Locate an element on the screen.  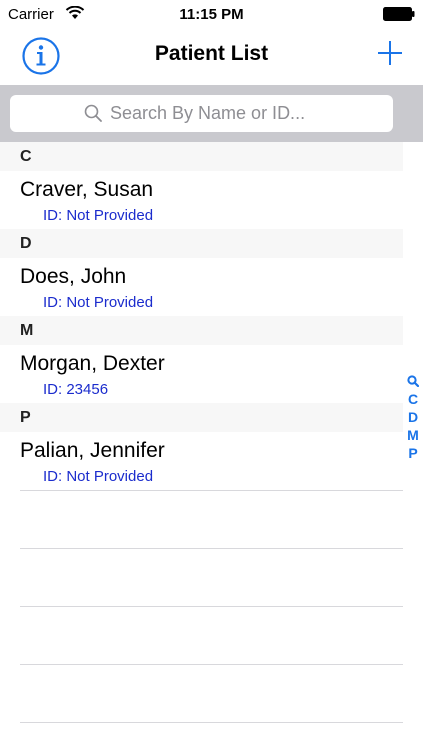
status-time: 11:15 PM is located at coordinates (211, 14).